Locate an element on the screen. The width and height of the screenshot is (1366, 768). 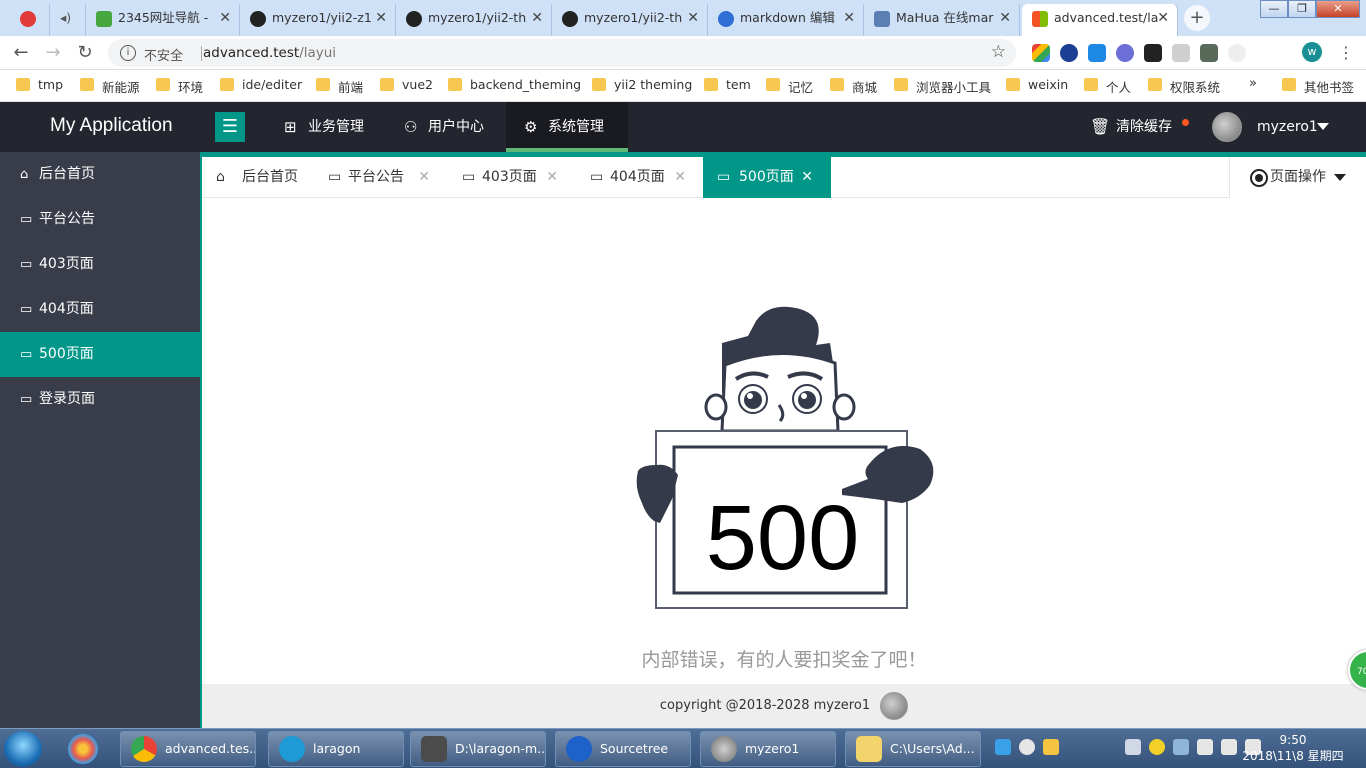
tab-500: ▭ 500页面 ✕ is located at coordinates (767, 177).